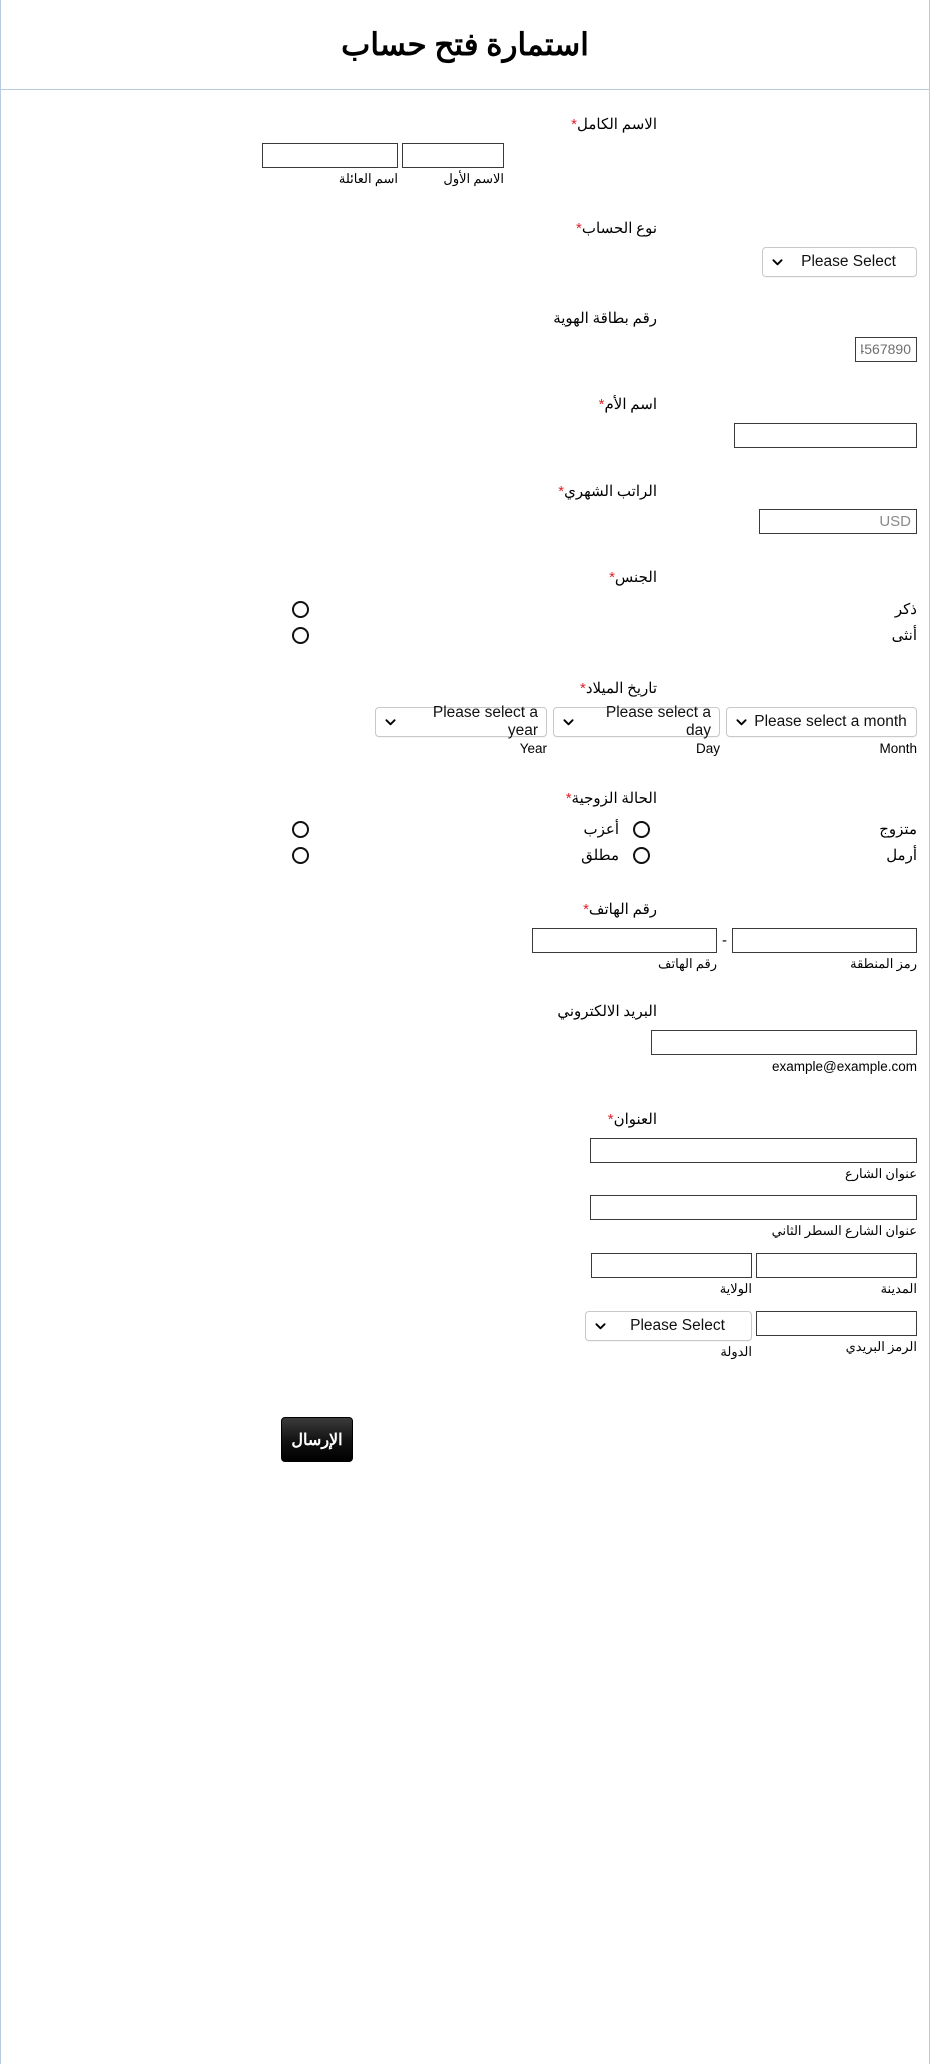 The image size is (930, 2064). Describe the element at coordinates (619, 229) in the screenshot. I see `account-type-label-text: نوع الحساب` at that location.